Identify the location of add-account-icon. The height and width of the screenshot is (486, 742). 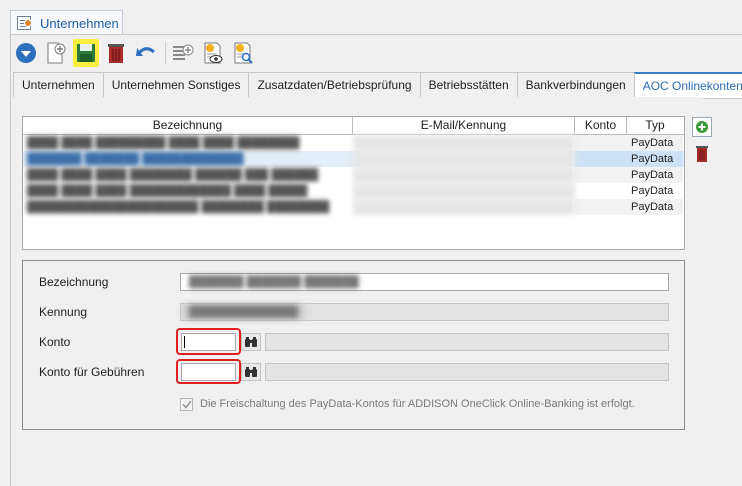
(702, 127).